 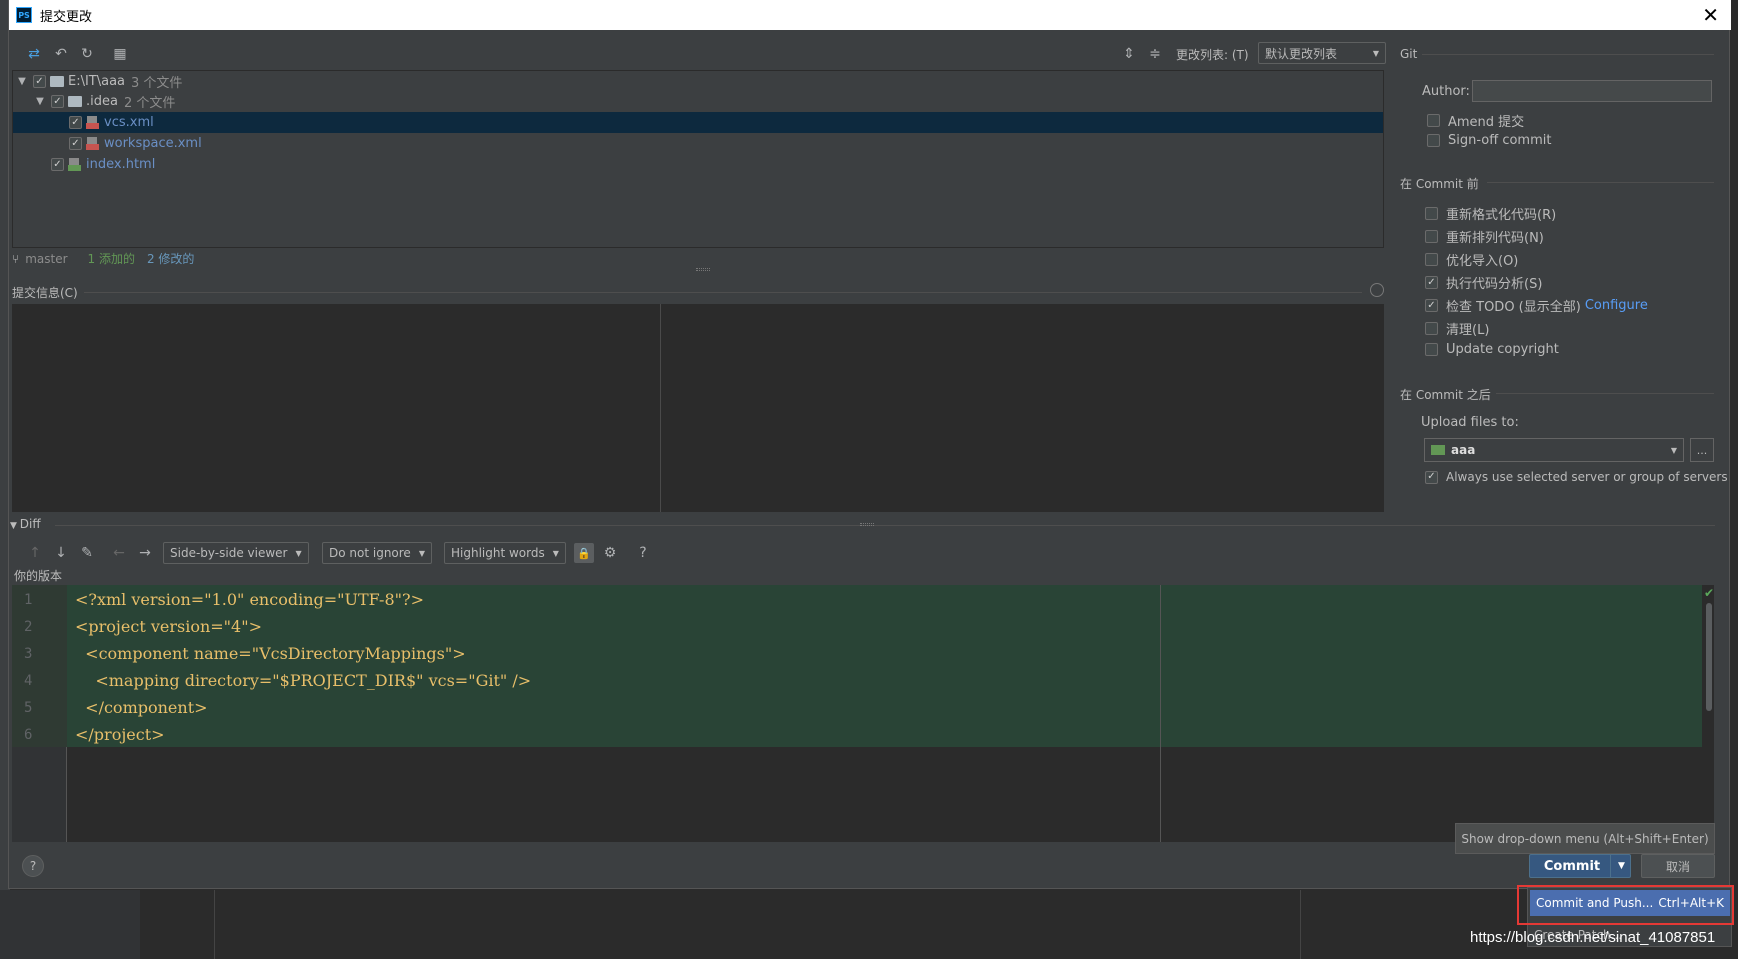 What do you see at coordinates (1513, 307) in the screenshot?
I see `option-label: 检查 TODO (显示全部)` at bounding box center [1513, 307].